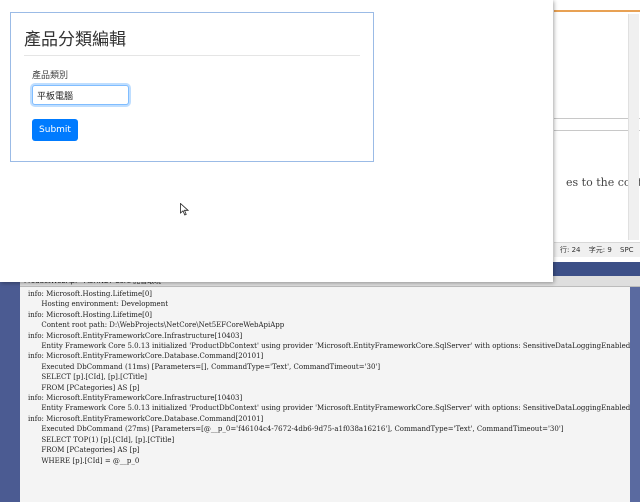 The image size is (640, 502). What do you see at coordinates (184, 209) in the screenshot?
I see `mouse-pointer-icon` at bounding box center [184, 209].